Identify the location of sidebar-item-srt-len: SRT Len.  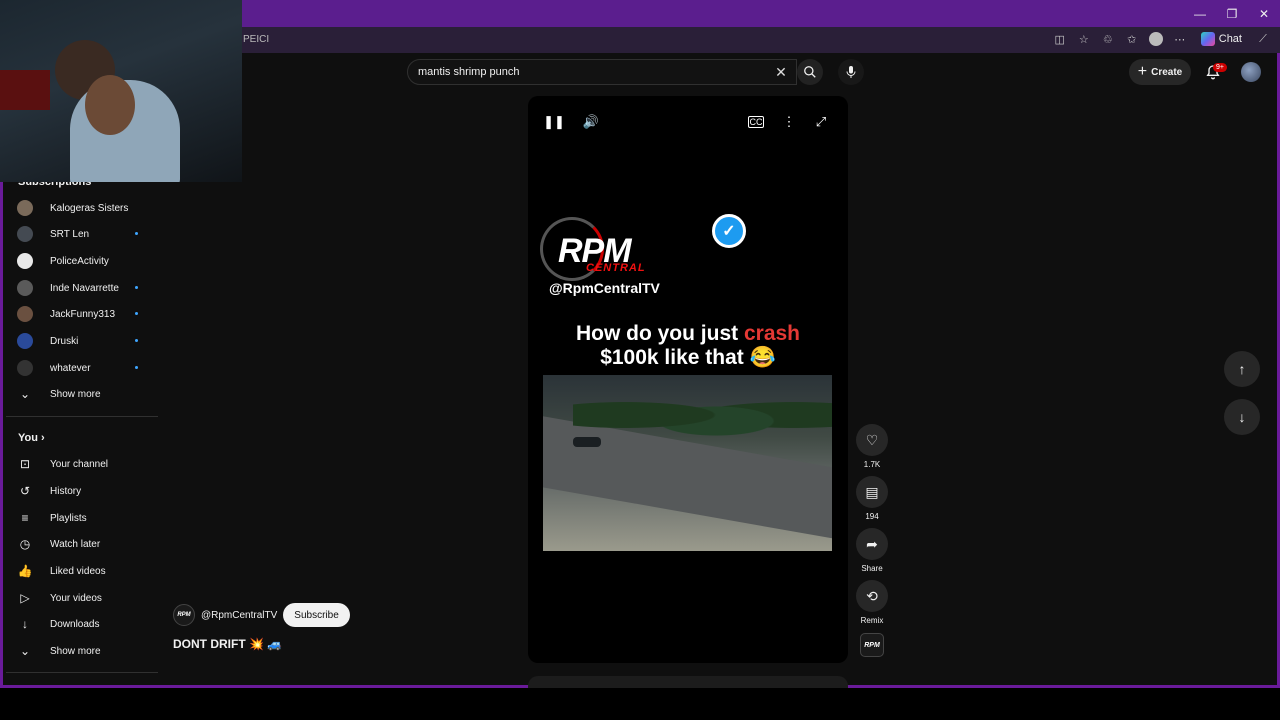
(79, 234).